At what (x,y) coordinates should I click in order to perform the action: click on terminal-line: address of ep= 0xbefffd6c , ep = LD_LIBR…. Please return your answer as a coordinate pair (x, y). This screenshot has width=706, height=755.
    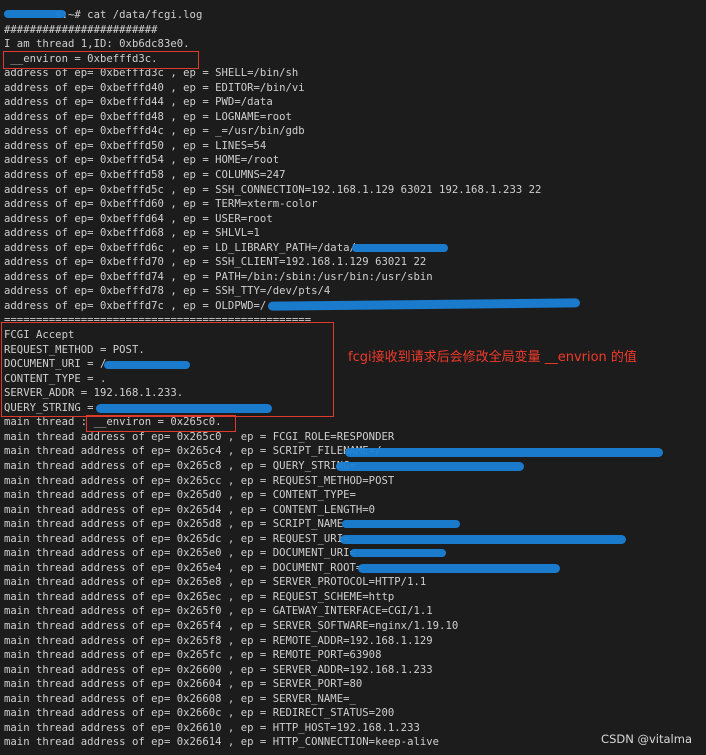
    Looking at the image, I should click on (180, 247).